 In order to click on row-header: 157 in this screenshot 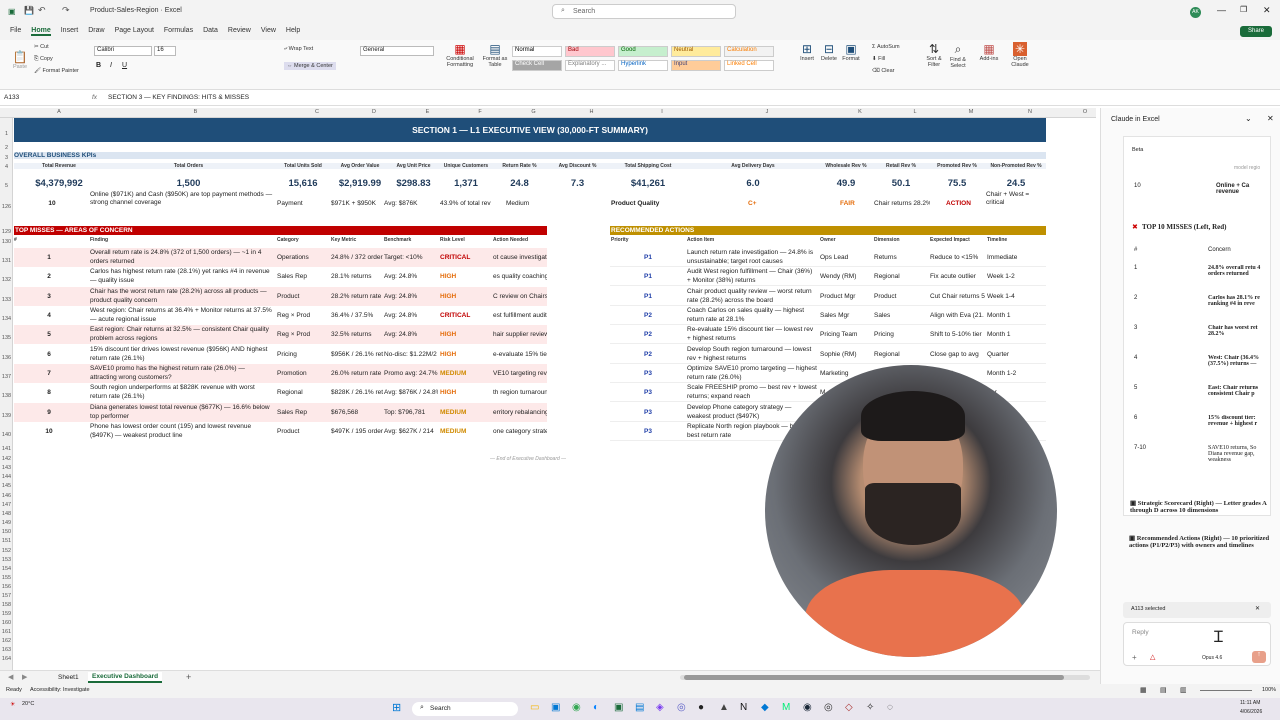, I will do `click(6, 596)`.